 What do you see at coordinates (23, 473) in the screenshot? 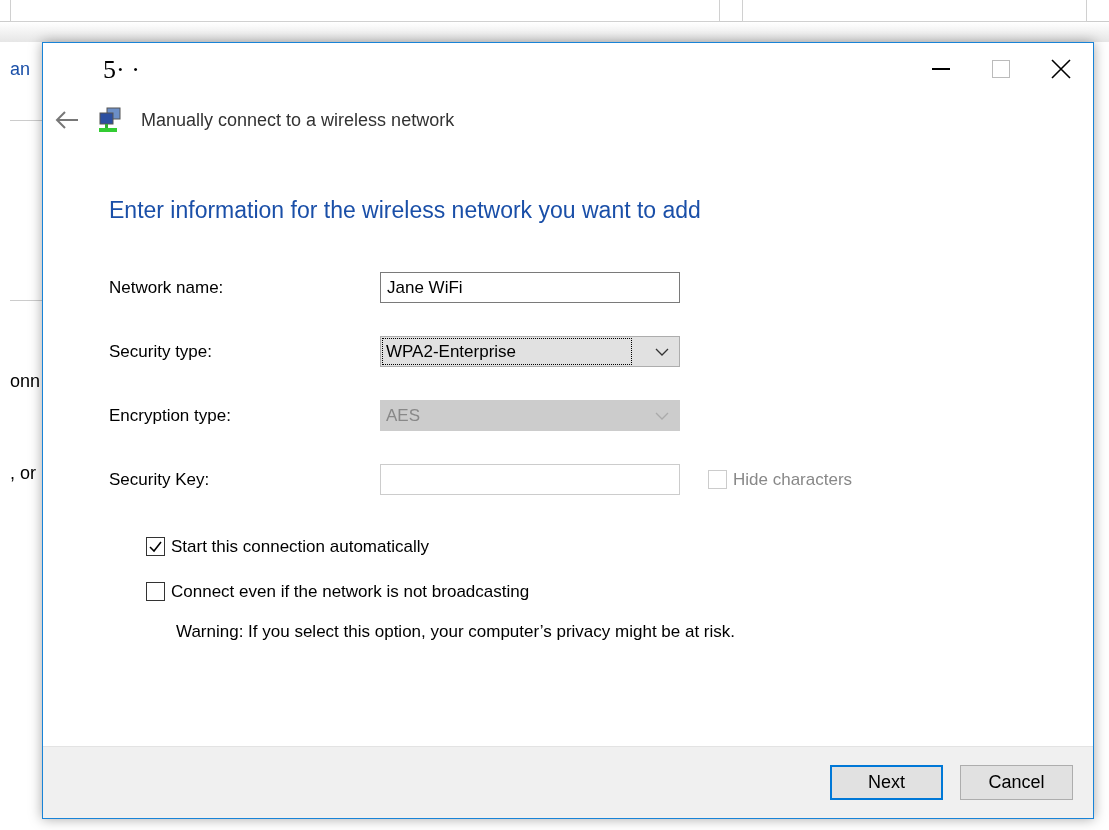
I see `background-text: , or` at bounding box center [23, 473].